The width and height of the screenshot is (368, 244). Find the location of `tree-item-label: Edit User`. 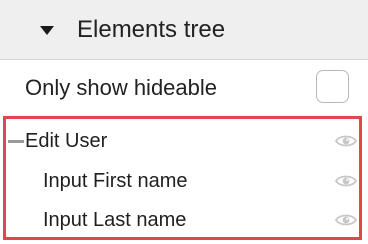

tree-item-label: Edit User is located at coordinates (66, 141).